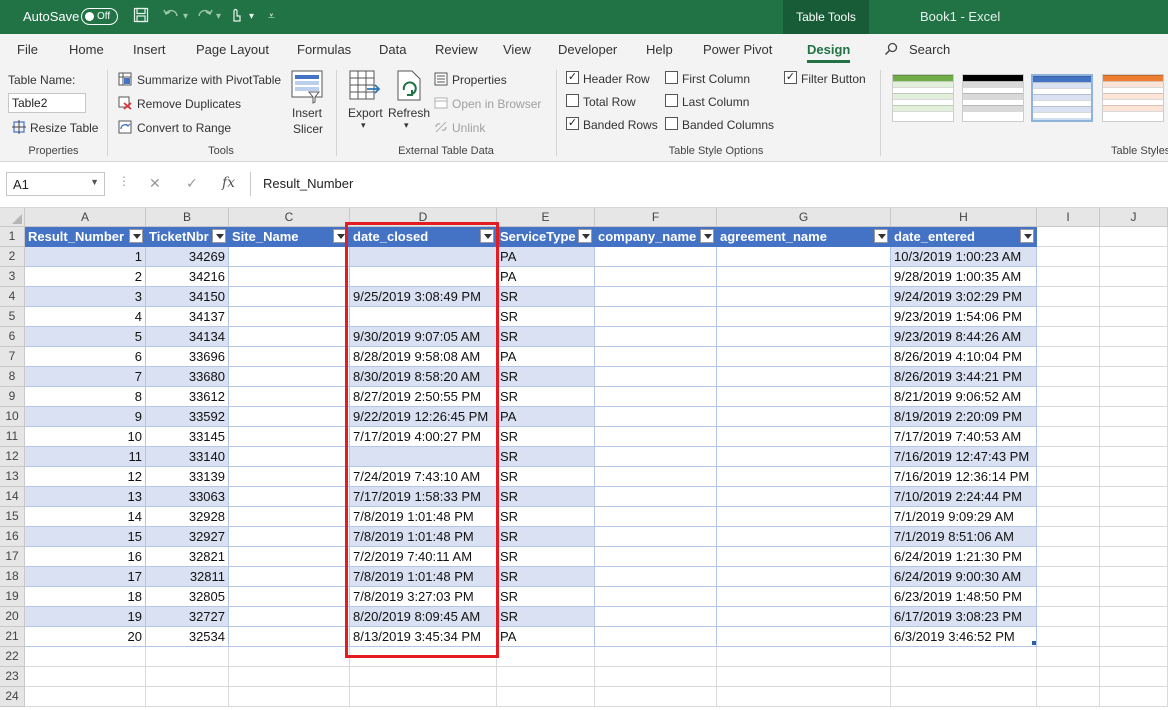 This screenshot has height=710, width=1168. I want to click on table-cell: 9, so click(85, 417).